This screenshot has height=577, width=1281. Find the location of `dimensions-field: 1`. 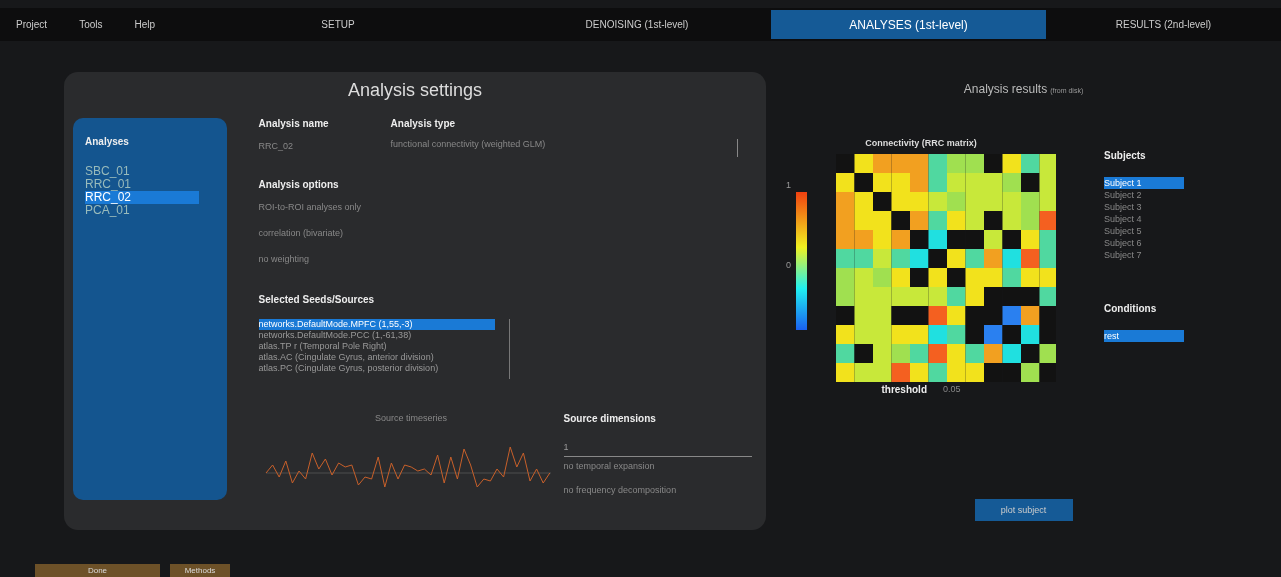

dimensions-field: 1 is located at coordinates (657, 445).